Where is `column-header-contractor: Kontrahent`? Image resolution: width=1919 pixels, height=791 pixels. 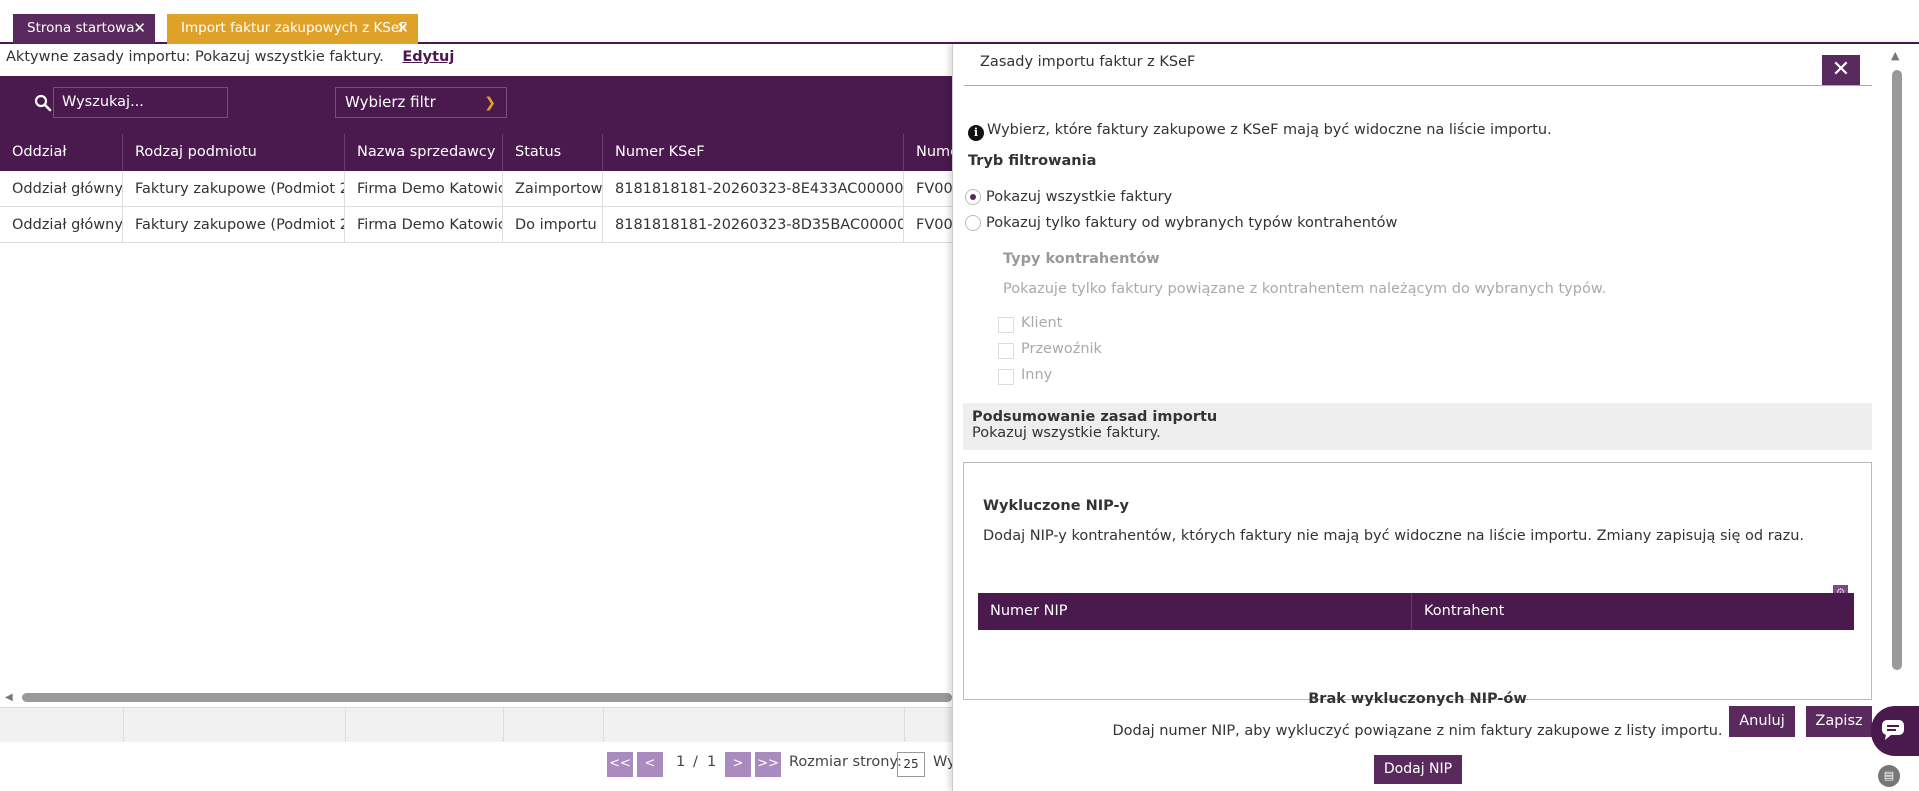 column-header-contractor: Kontrahent is located at coordinates (1458, 611).